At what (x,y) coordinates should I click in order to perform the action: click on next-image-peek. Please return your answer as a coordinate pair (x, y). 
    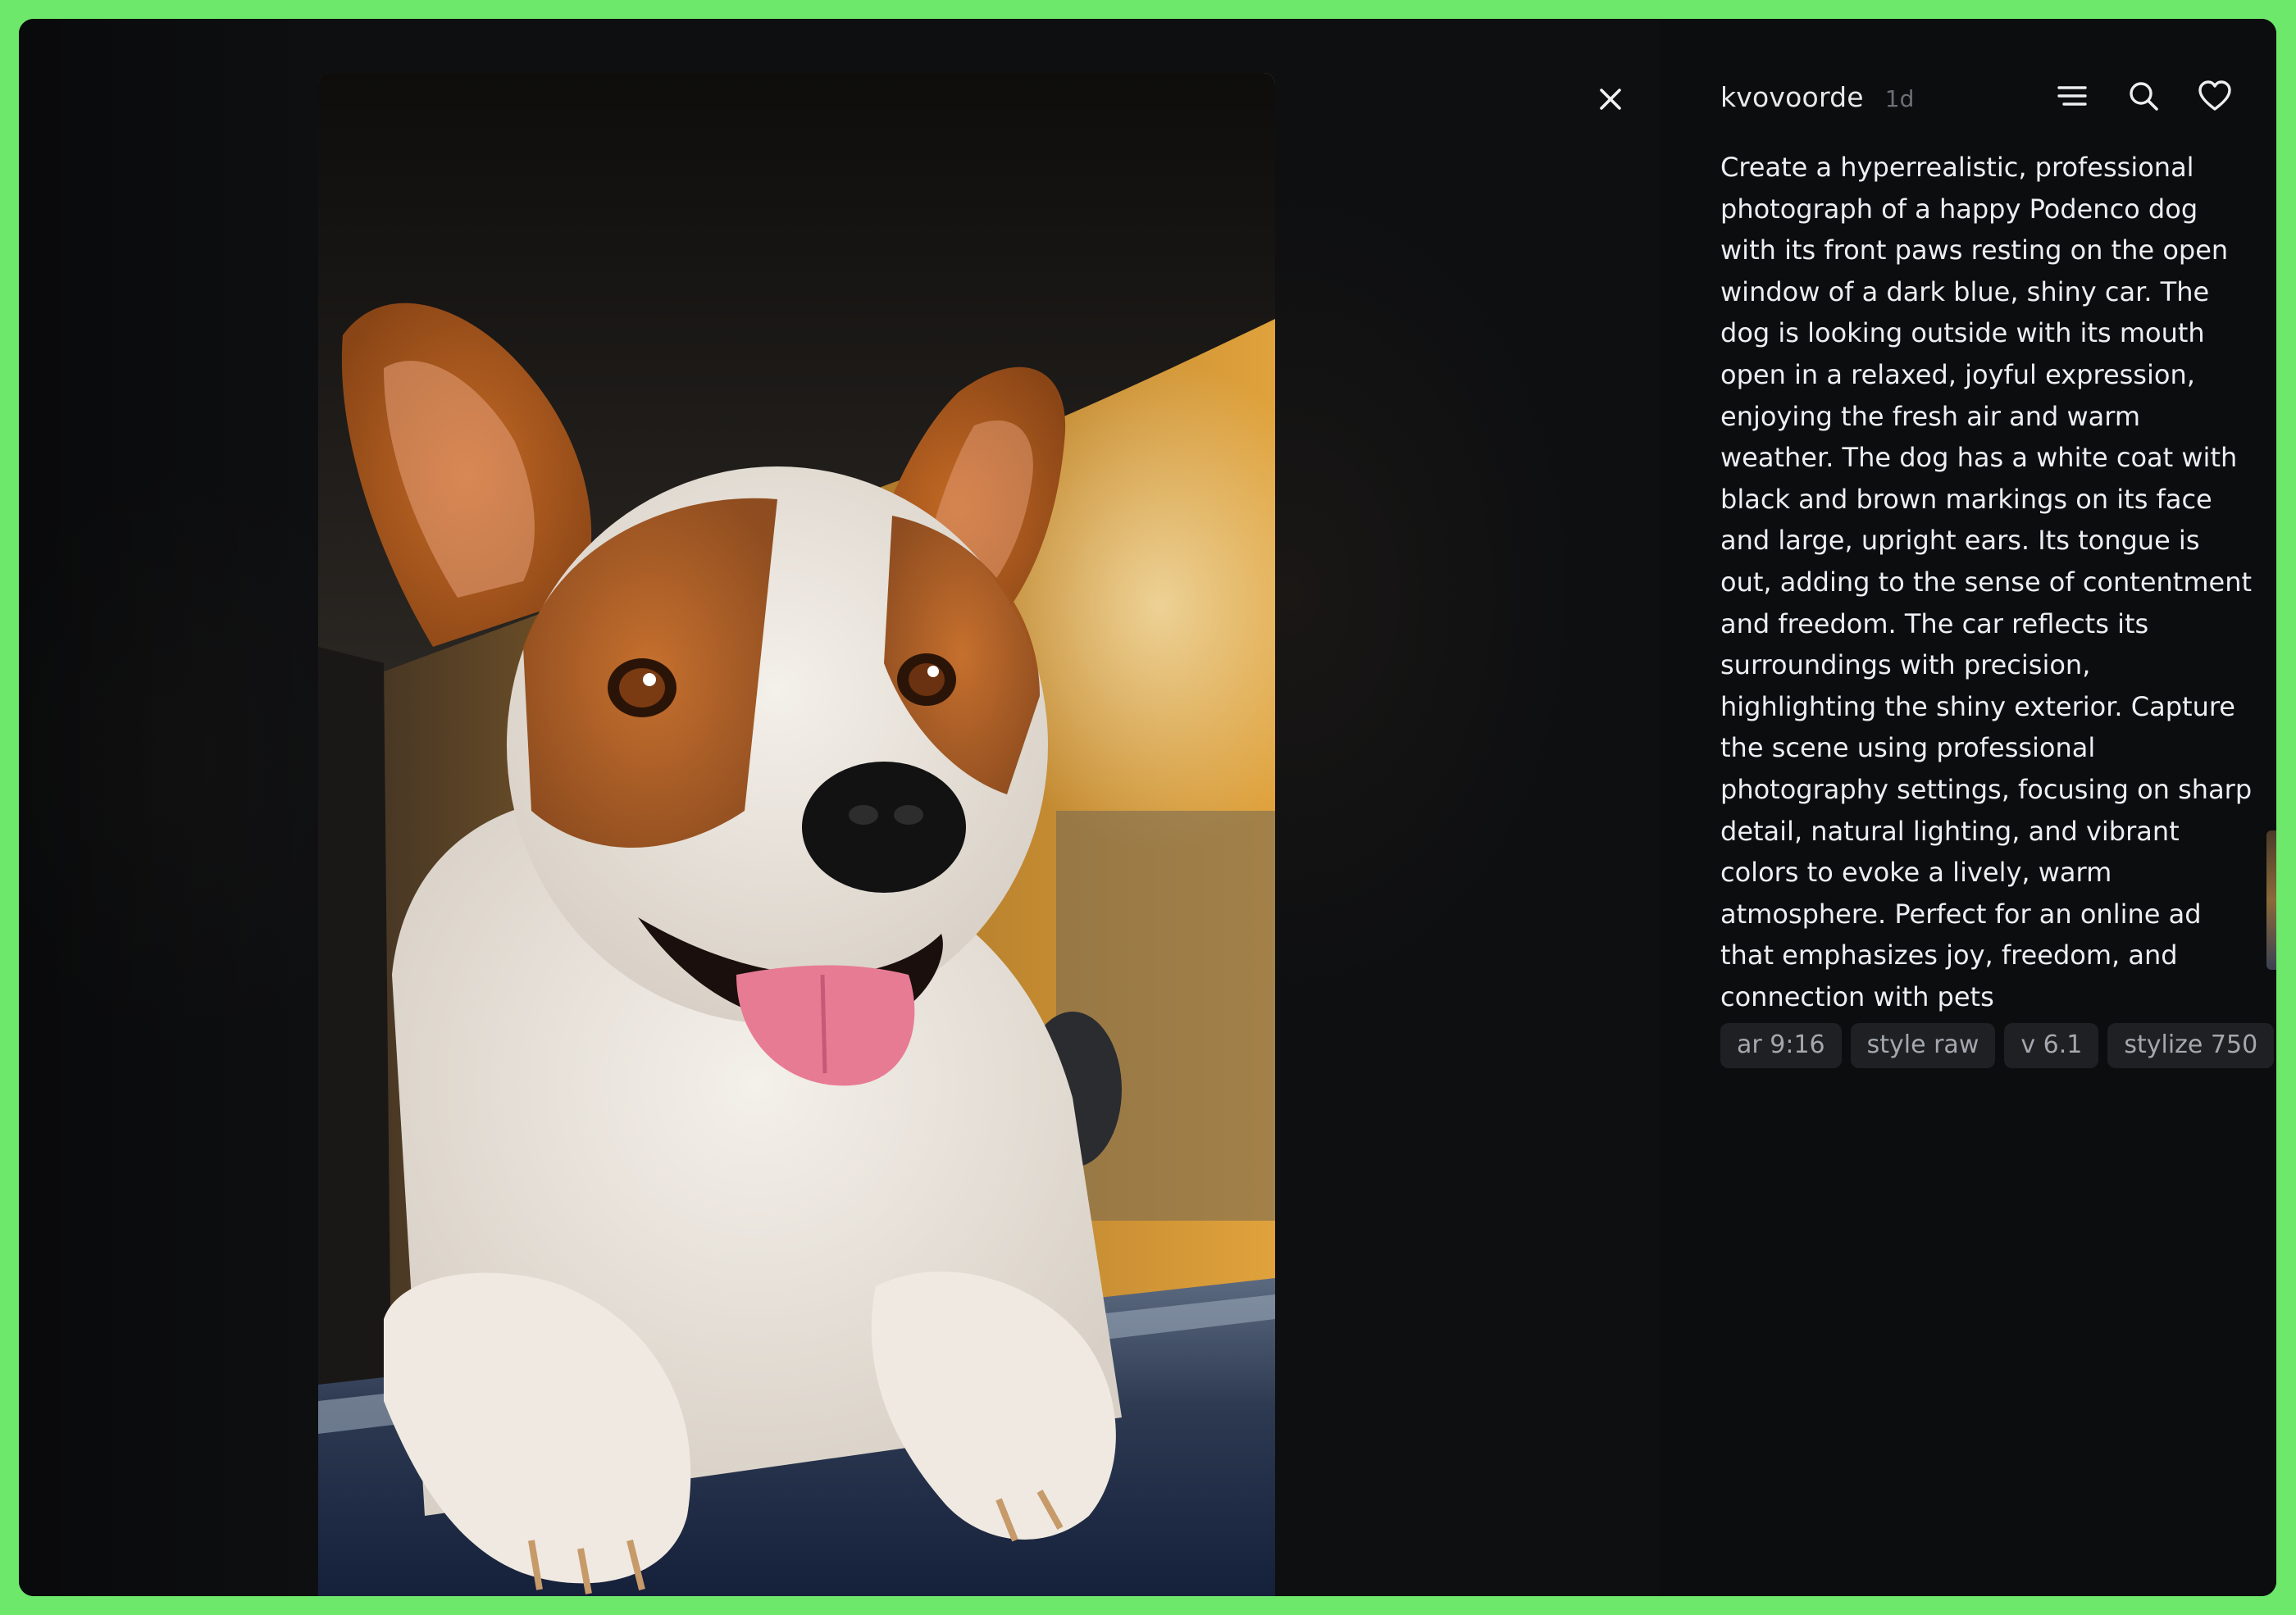
    Looking at the image, I should click on (2271, 900).